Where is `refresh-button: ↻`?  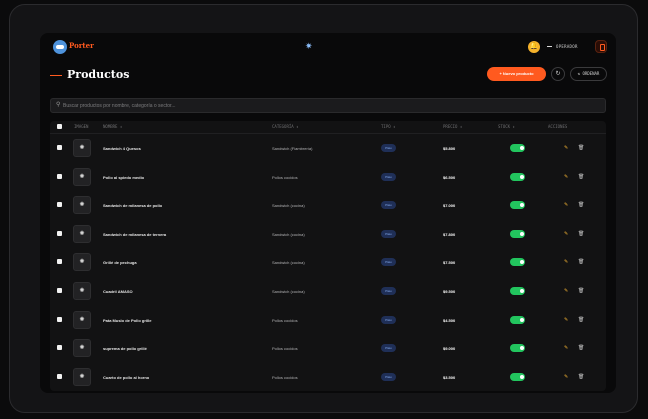 refresh-button: ↻ is located at coordinates (558, 74).